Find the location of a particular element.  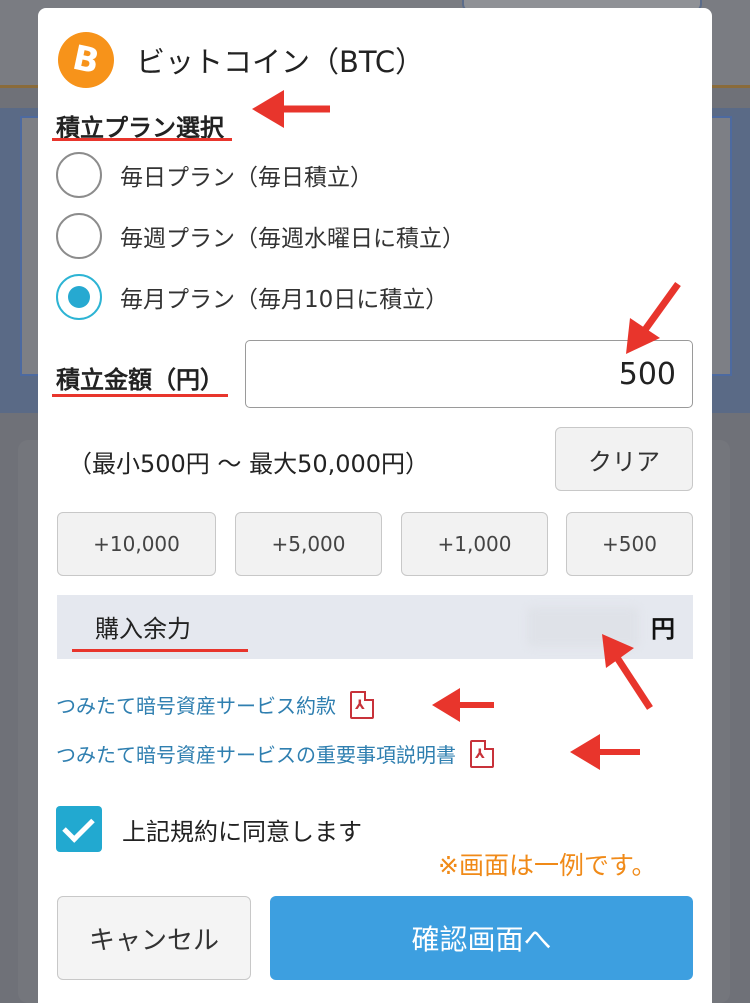

plan-option-label: 毎月プラン（毎月10日に積立） is located at coordinates (284, 300).